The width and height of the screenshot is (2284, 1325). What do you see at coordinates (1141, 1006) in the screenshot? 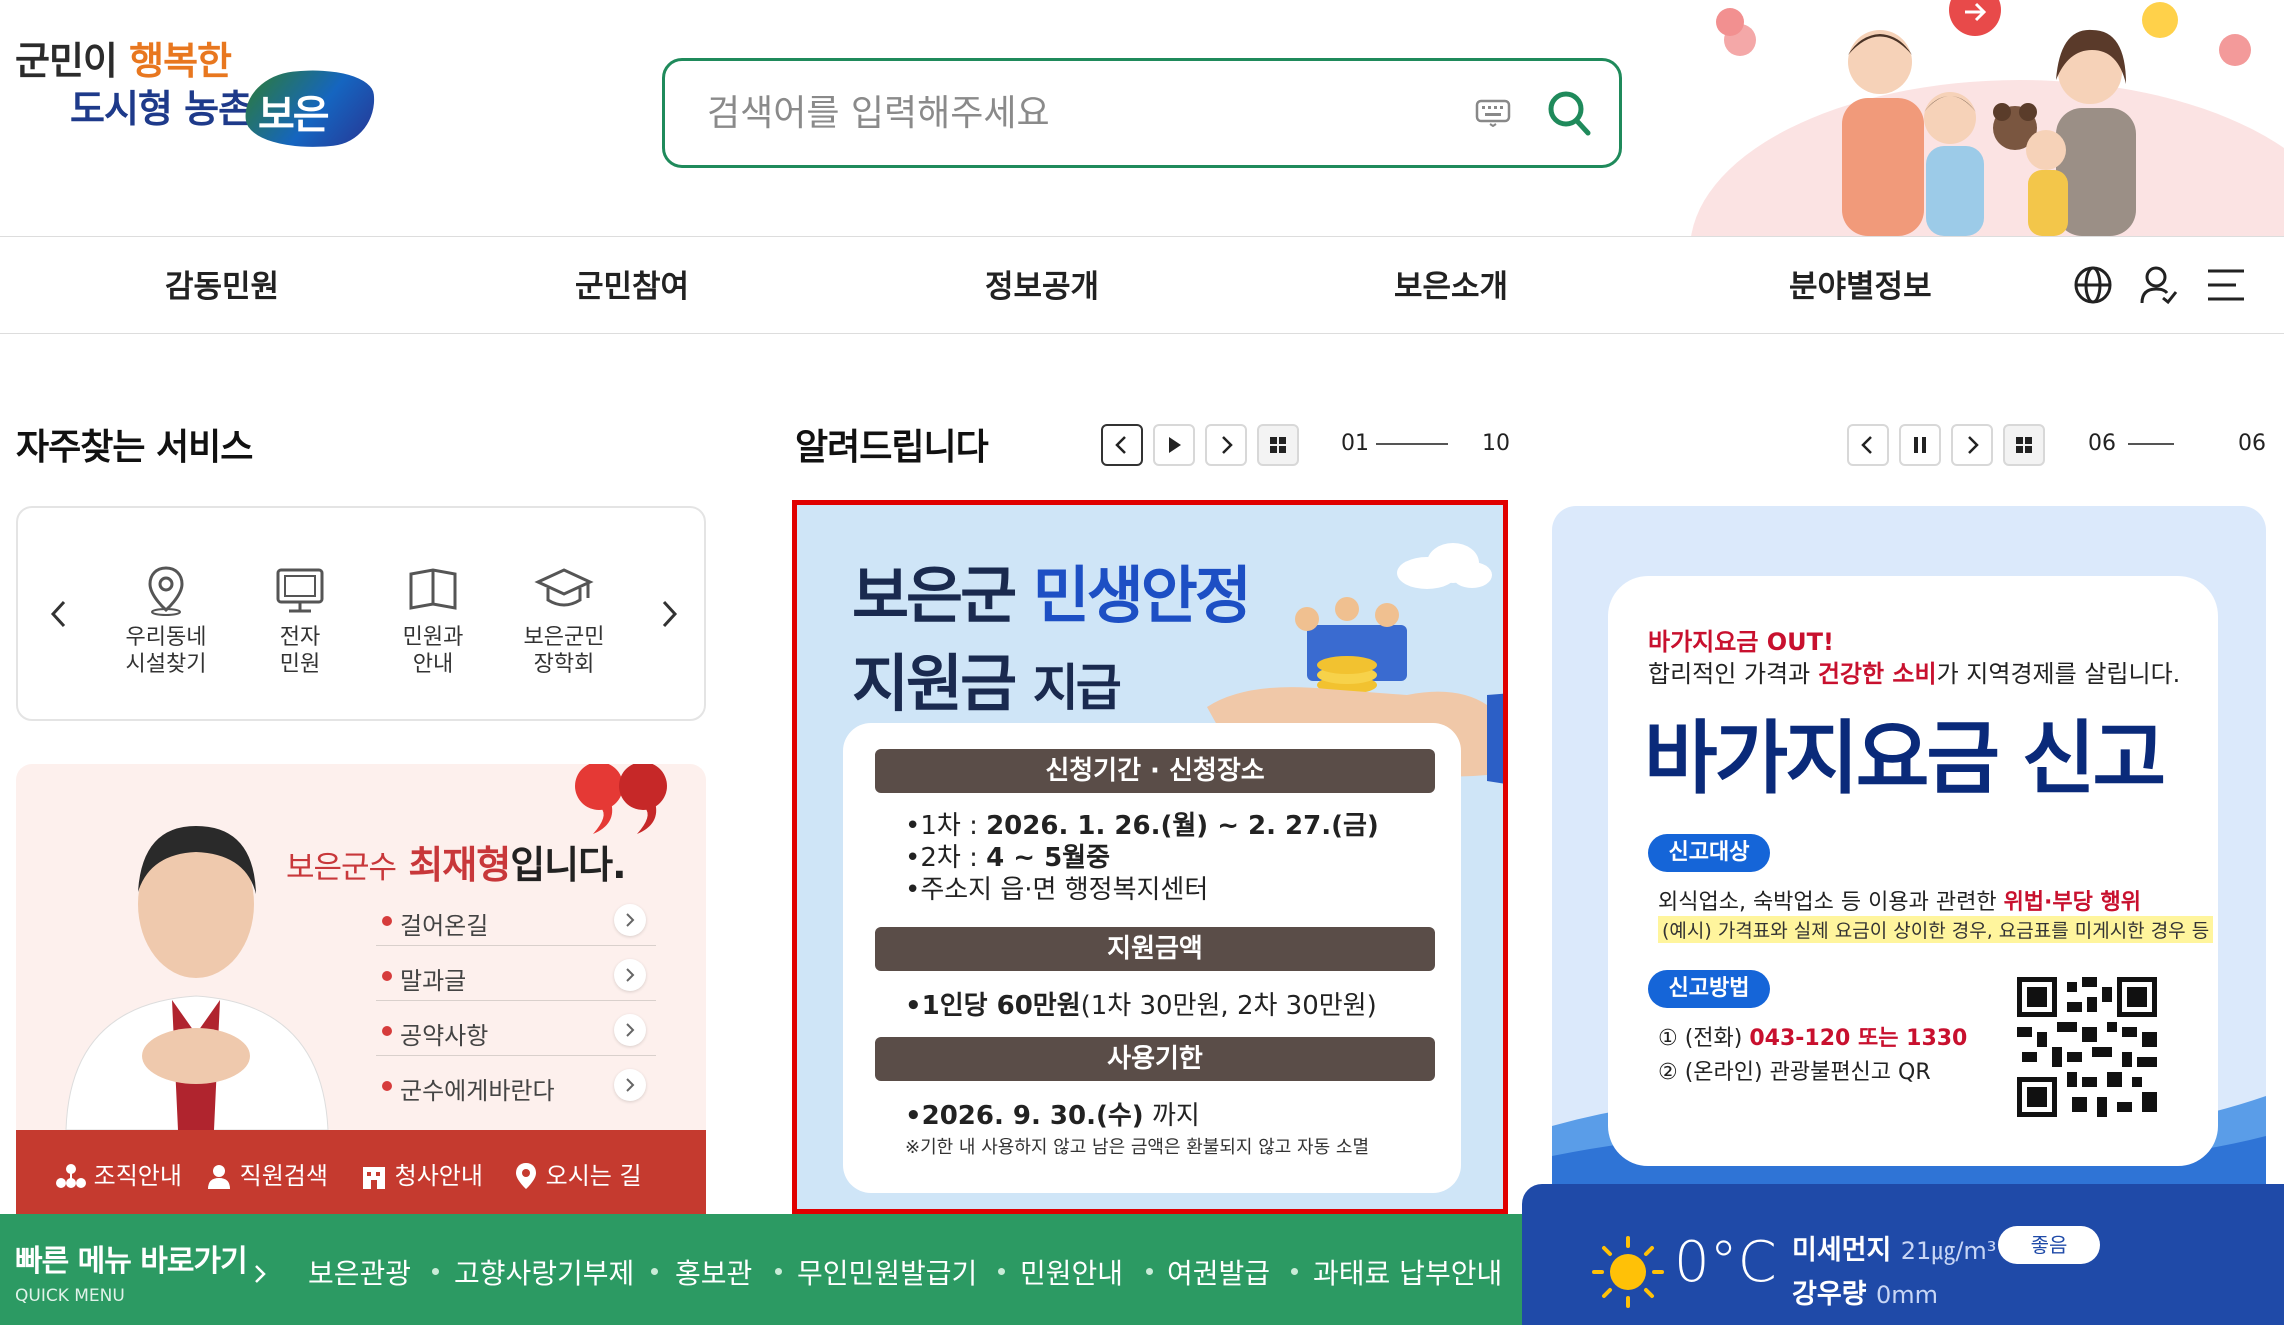
I see `relief-amount: •1인당 60만원(1차 30만원, 2차 30만원)` at bounding box center [1141, 1006].